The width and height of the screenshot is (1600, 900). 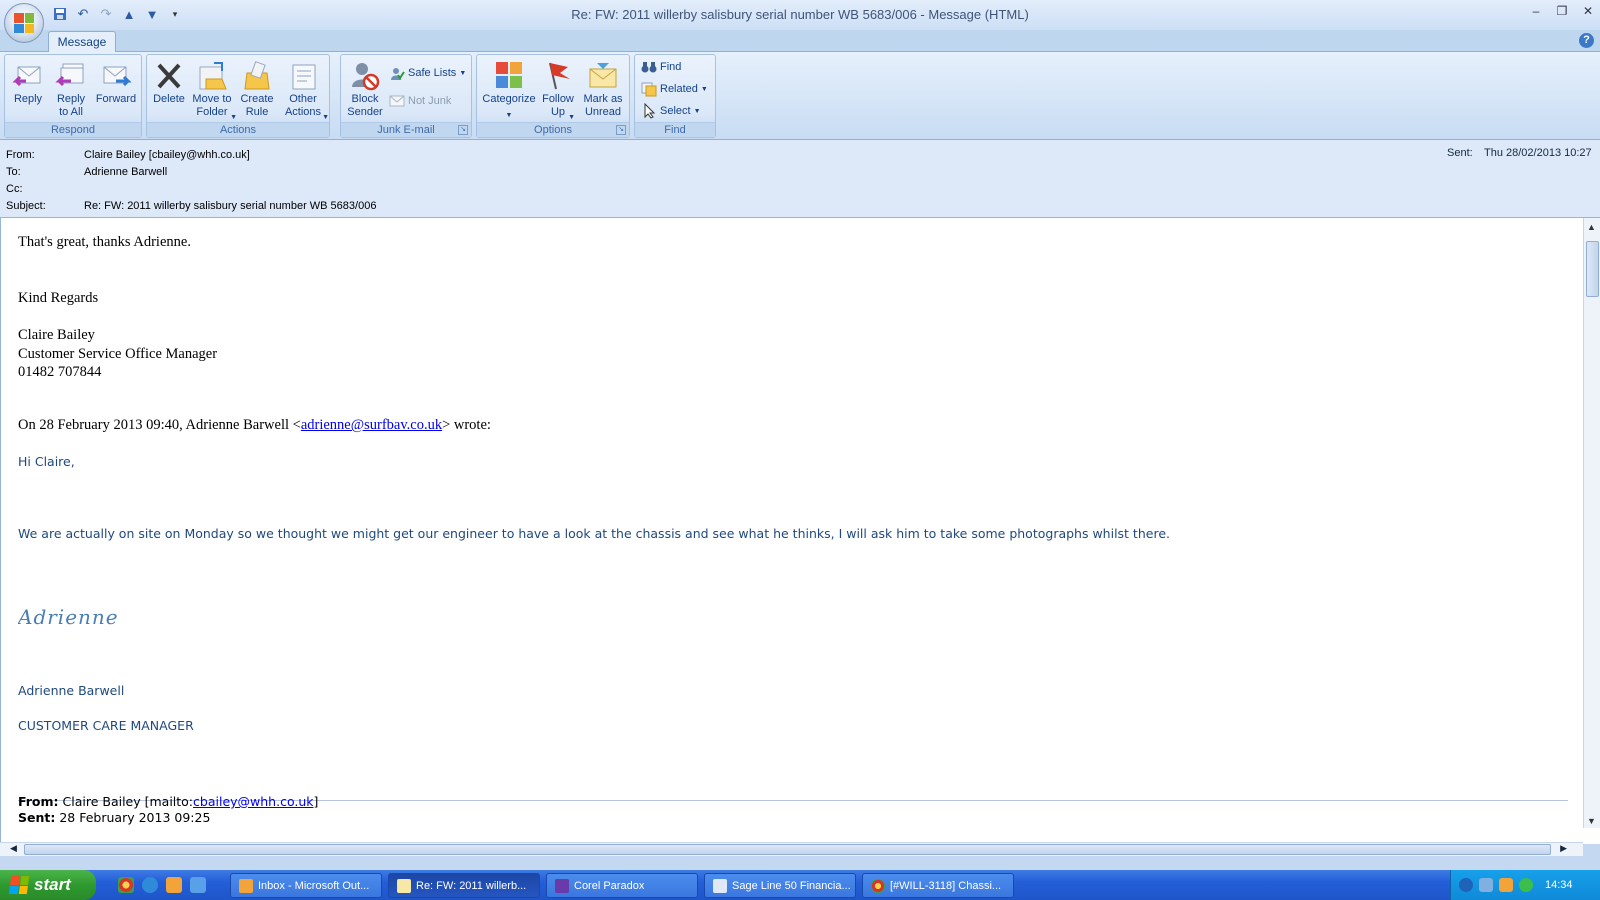 I want to click on not-junk-icon, so click(x=397, y=101).